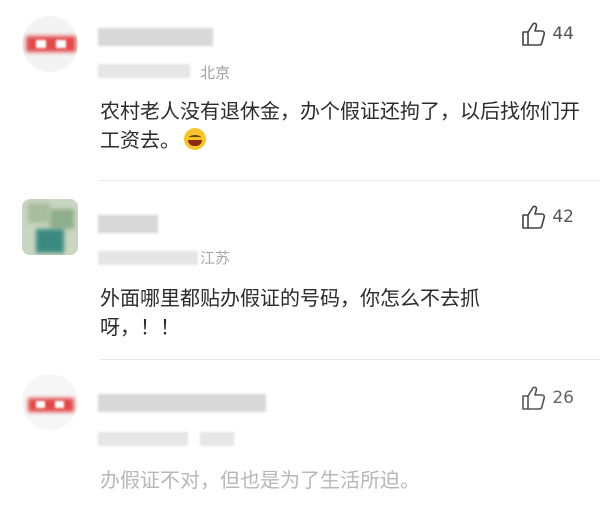  What do you see at coordinates (290, 312) in the screenshot?
I see `comment-text: 外面哪里都贴办假证的号码，你怎么不去抓呀，！！` at bounding box center [290, 312].